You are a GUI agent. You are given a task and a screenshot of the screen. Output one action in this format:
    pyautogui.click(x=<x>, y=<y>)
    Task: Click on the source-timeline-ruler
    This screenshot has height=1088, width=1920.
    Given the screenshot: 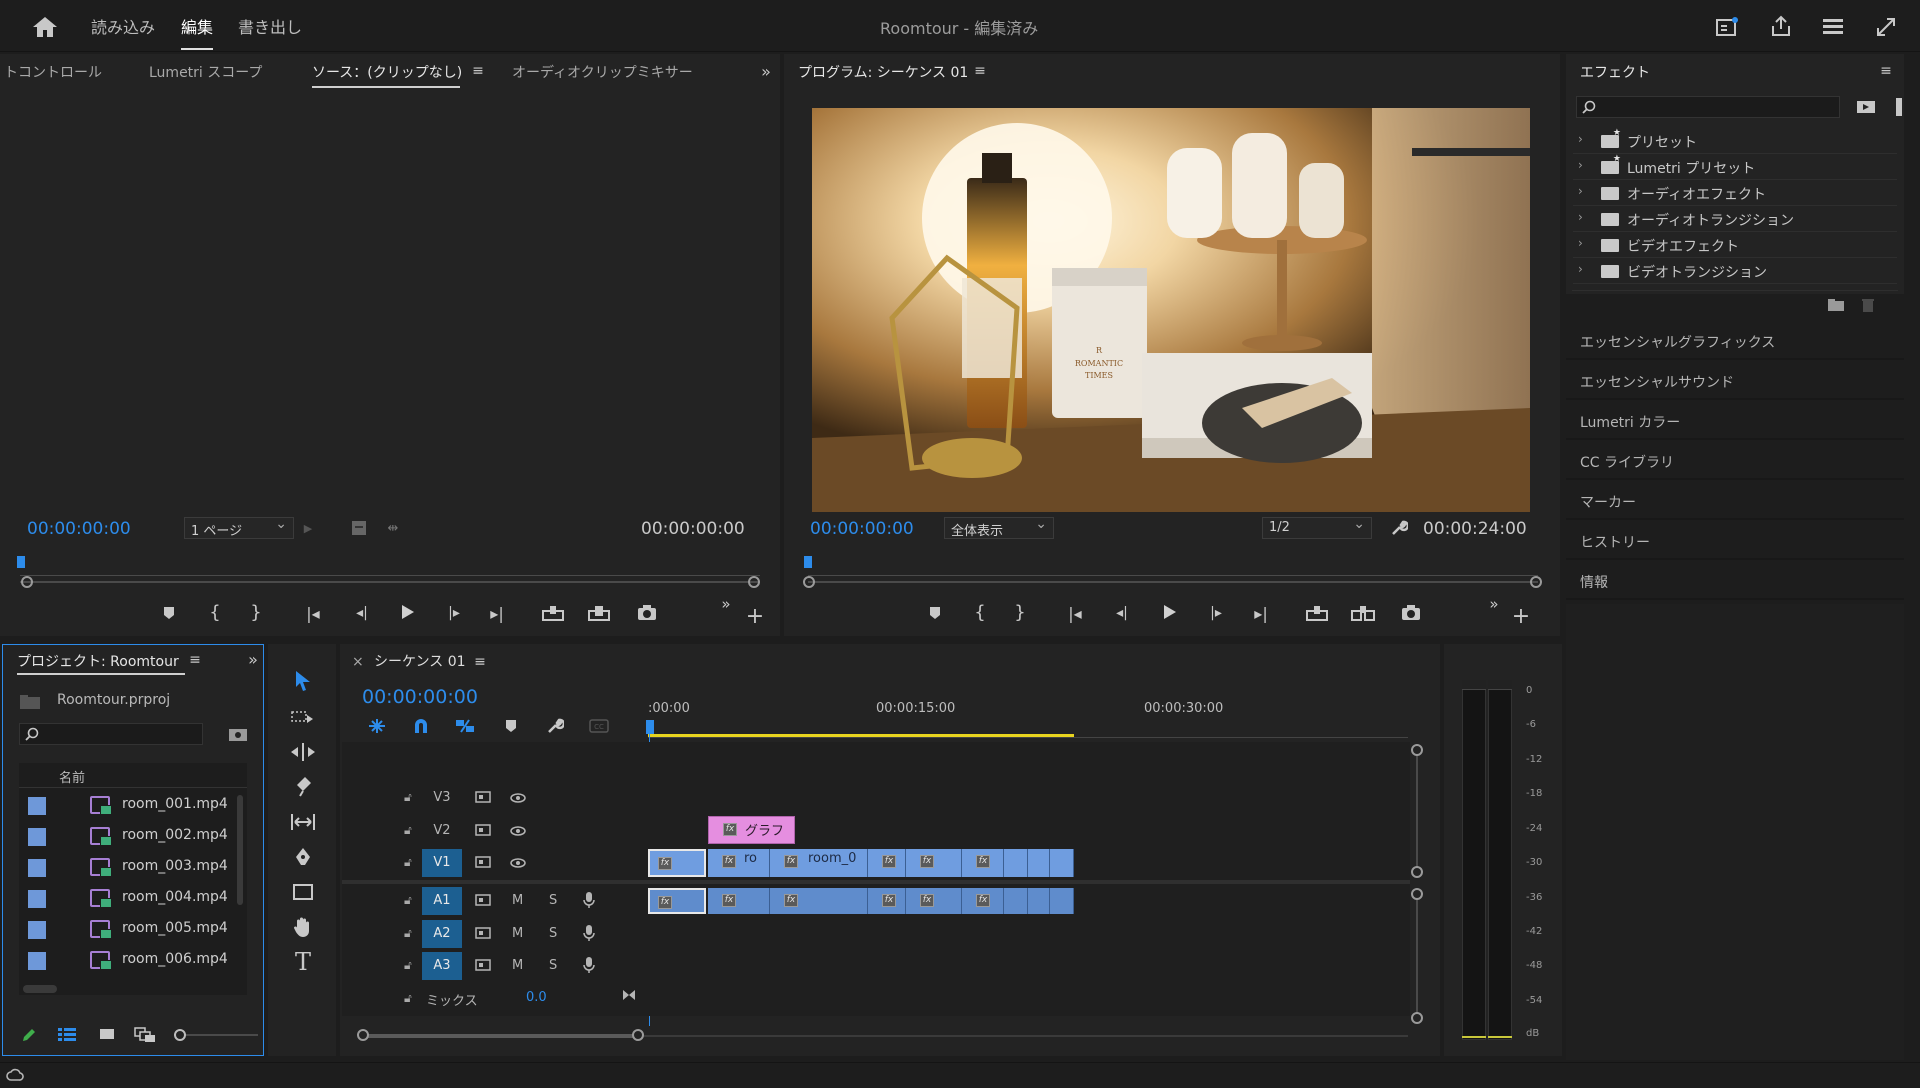 What is the action you would take?
    pyautogui.click(x=390, y=569)
    